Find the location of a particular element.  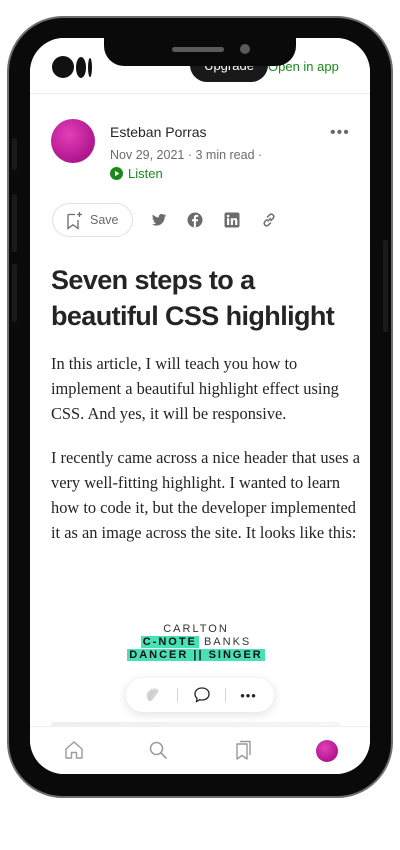

bookmark-add-icon is located at coordinates (74, 220).